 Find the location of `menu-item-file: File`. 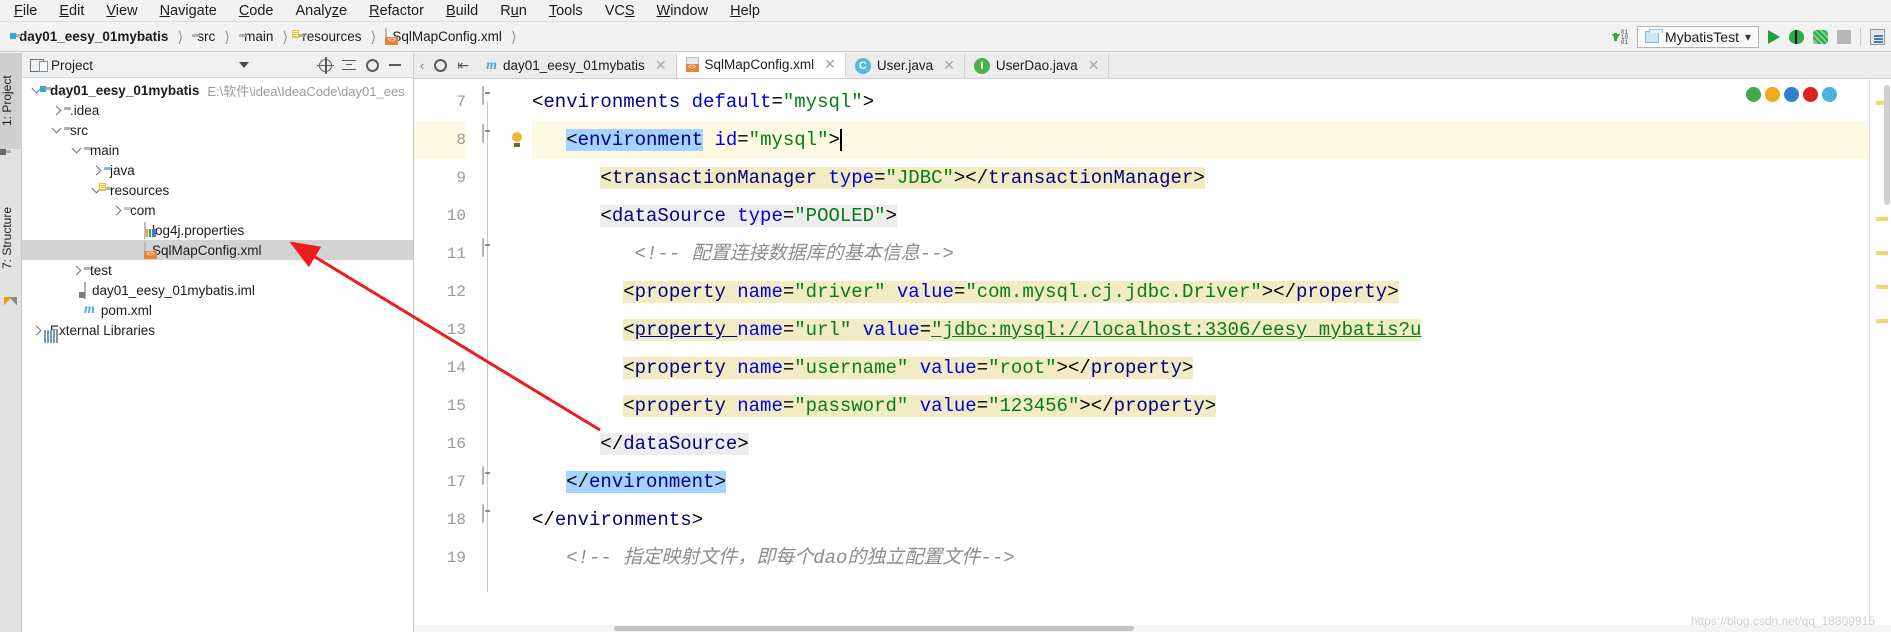

menu-item-file: File is located at coordinates (25, 11).